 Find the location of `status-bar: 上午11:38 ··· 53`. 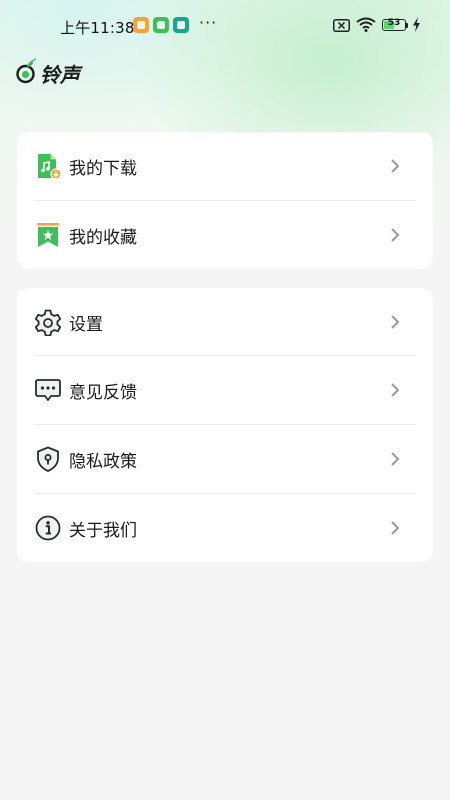

status-bar: 上午11:38 ··· 53 is located at coordinates (225, 26).